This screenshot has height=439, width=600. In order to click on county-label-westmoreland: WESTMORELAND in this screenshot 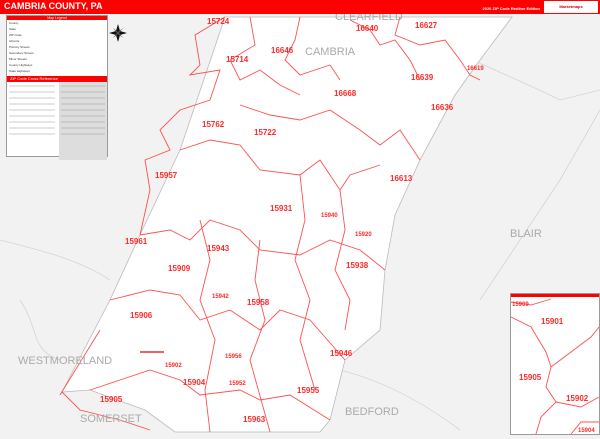, I will do `click(65, 361)`.